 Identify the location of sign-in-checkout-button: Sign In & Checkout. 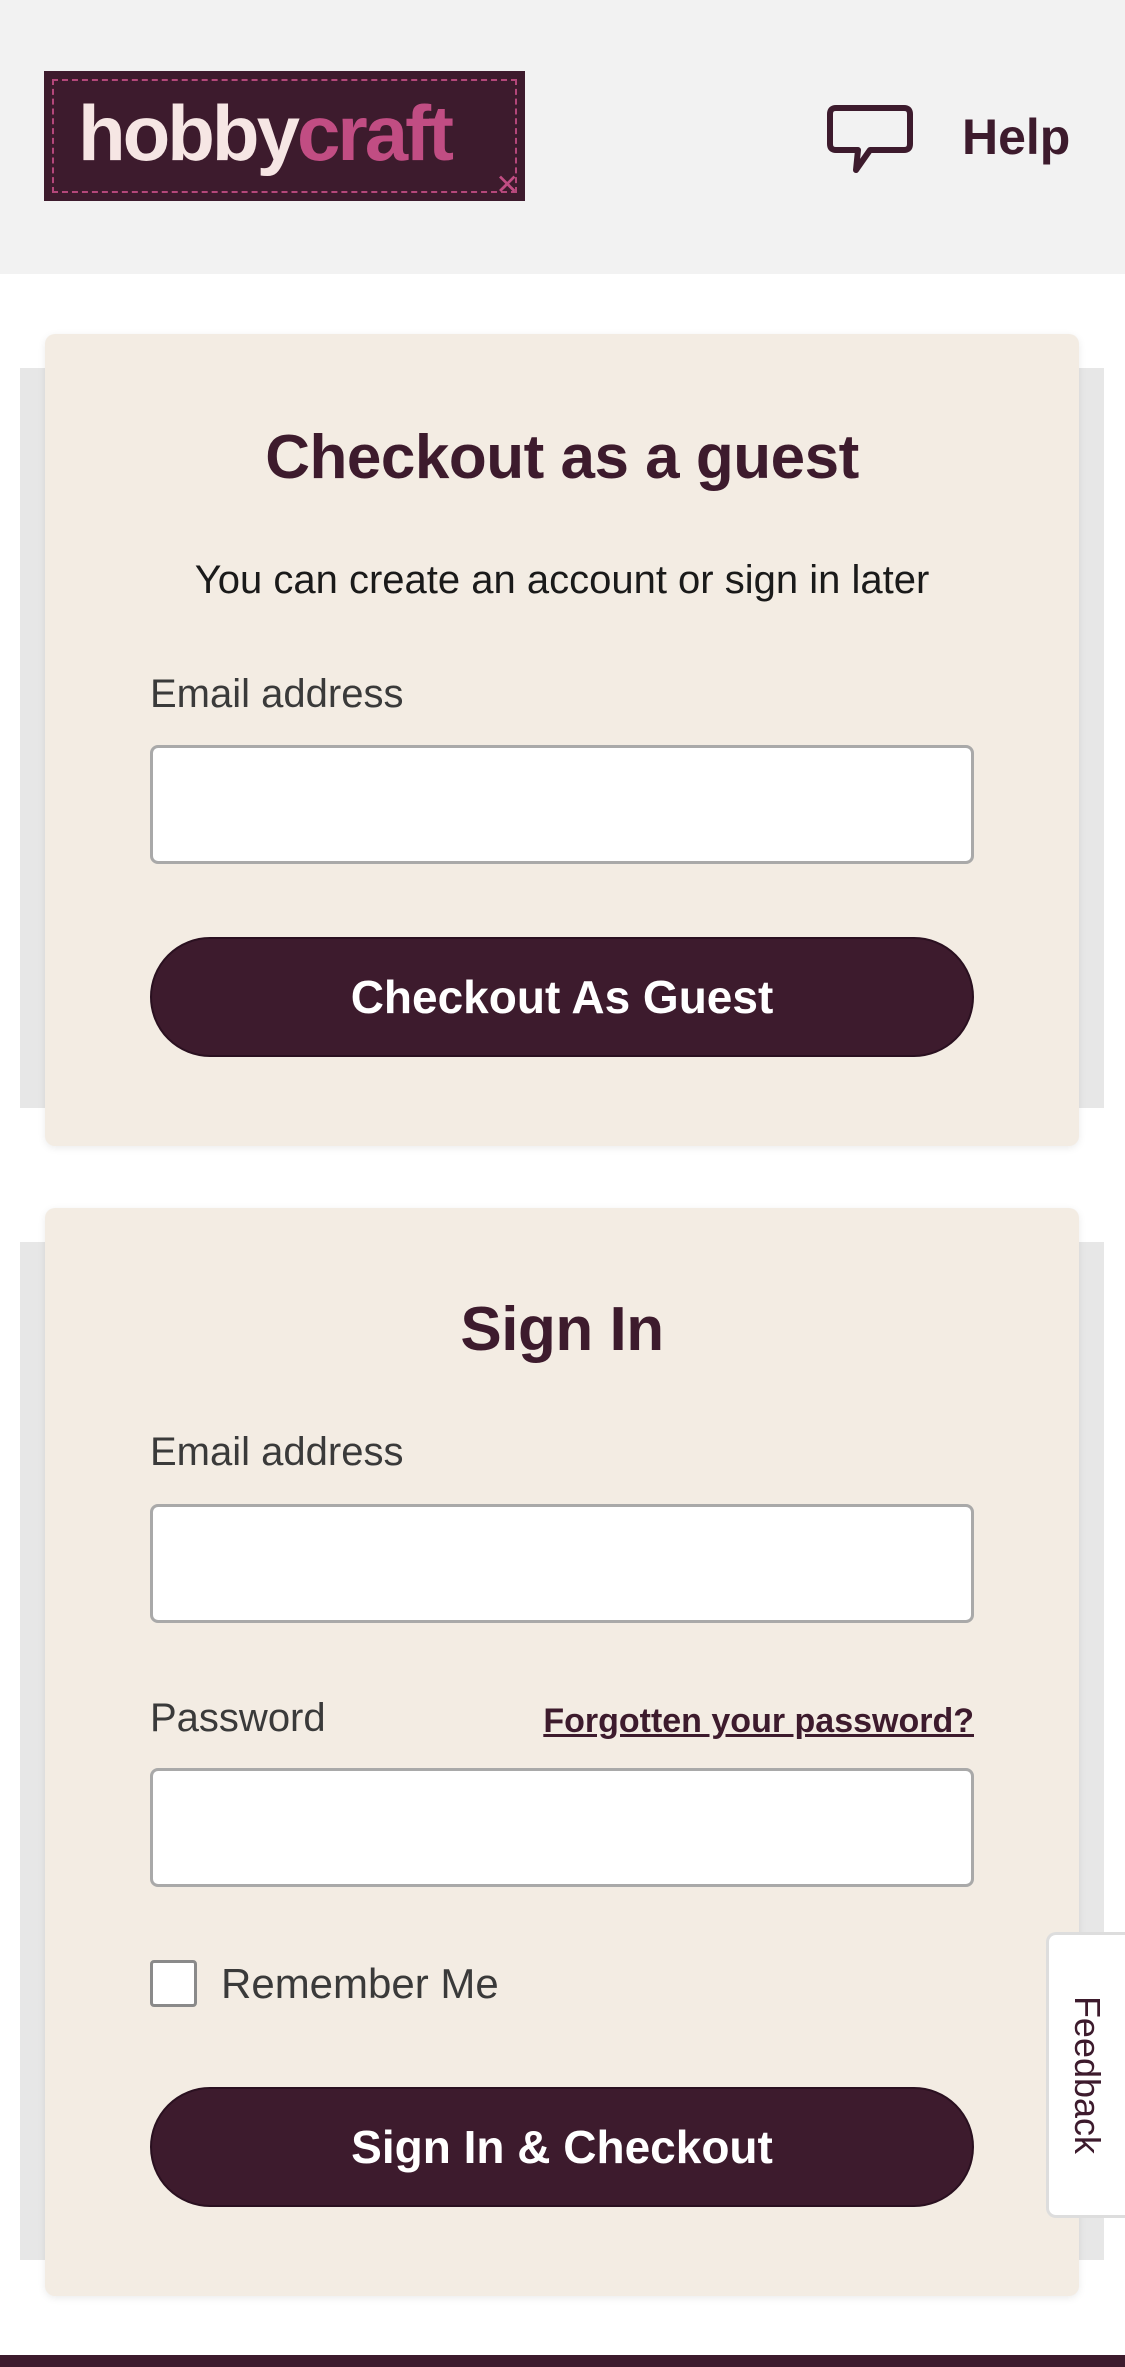
(562, 2147).